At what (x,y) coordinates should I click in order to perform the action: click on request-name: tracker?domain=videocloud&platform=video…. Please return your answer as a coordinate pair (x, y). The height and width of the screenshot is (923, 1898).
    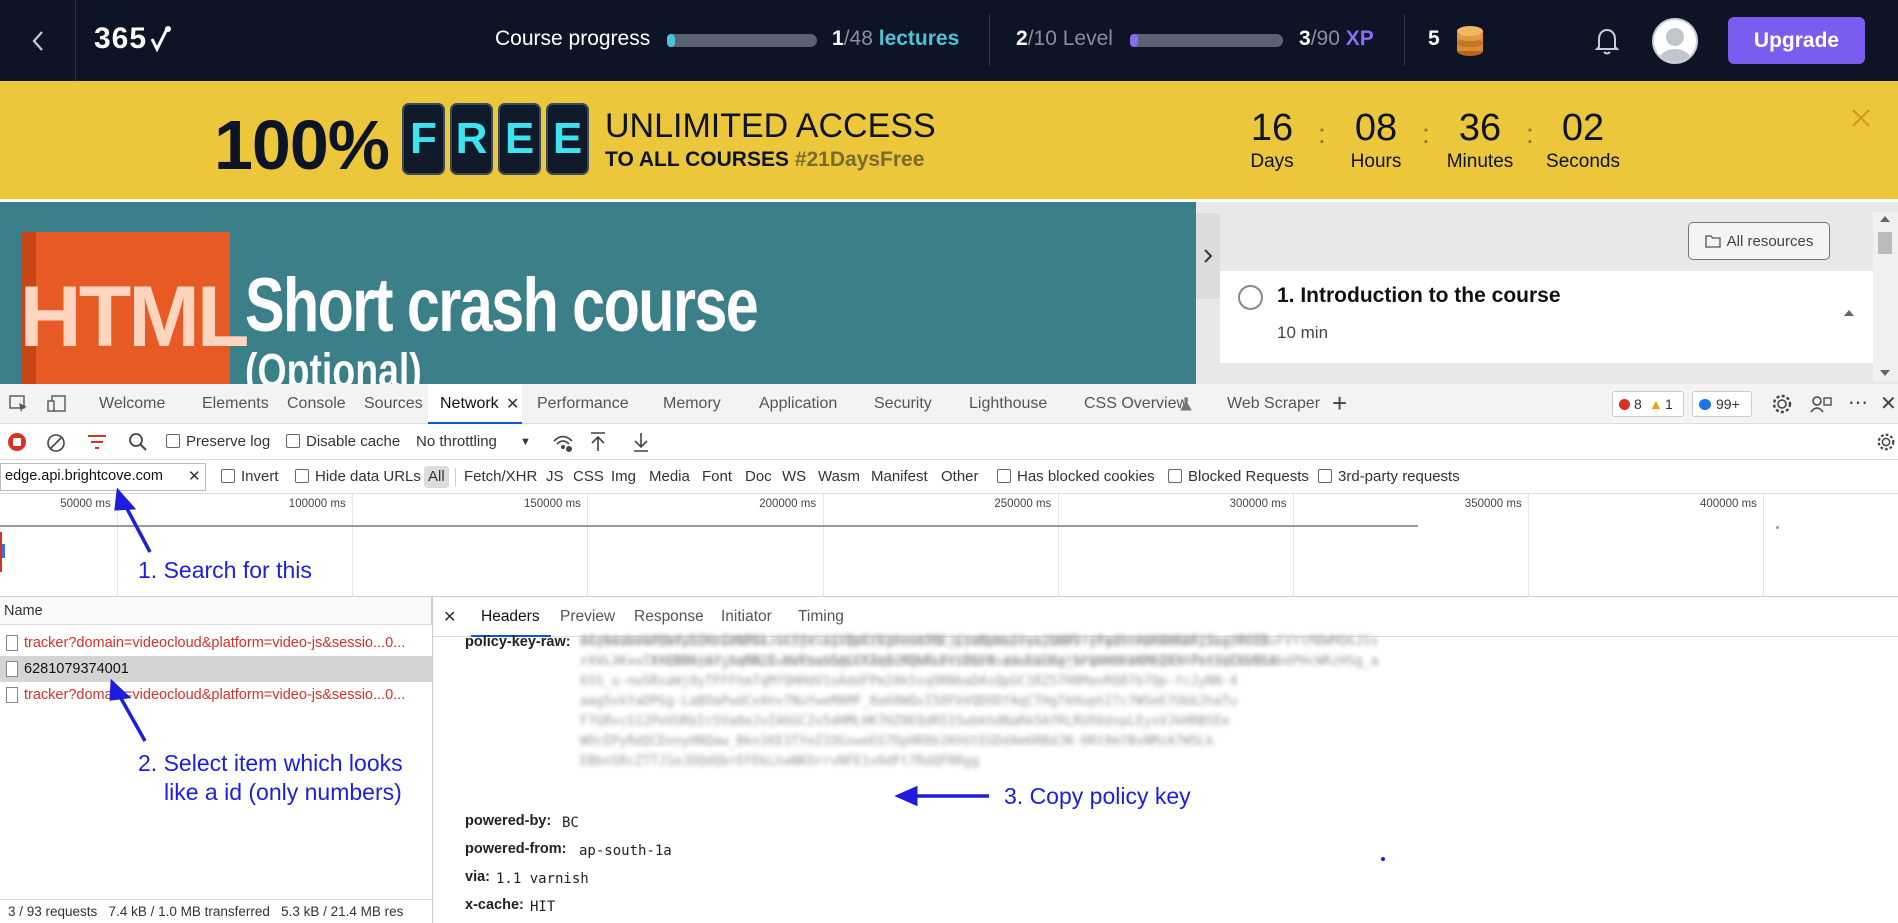
    Looking at the image, I should click on (215, 695).